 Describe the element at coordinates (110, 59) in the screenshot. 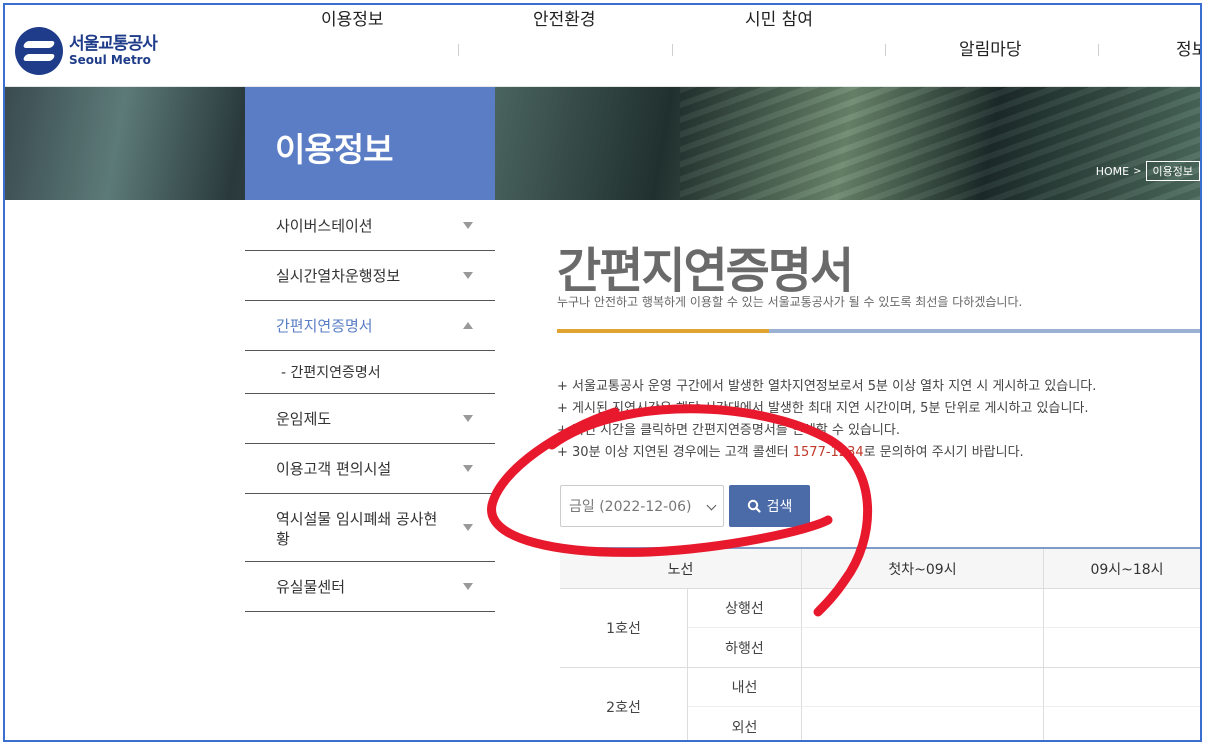

I see `logo-english-name: Seoul Metro` at that location.